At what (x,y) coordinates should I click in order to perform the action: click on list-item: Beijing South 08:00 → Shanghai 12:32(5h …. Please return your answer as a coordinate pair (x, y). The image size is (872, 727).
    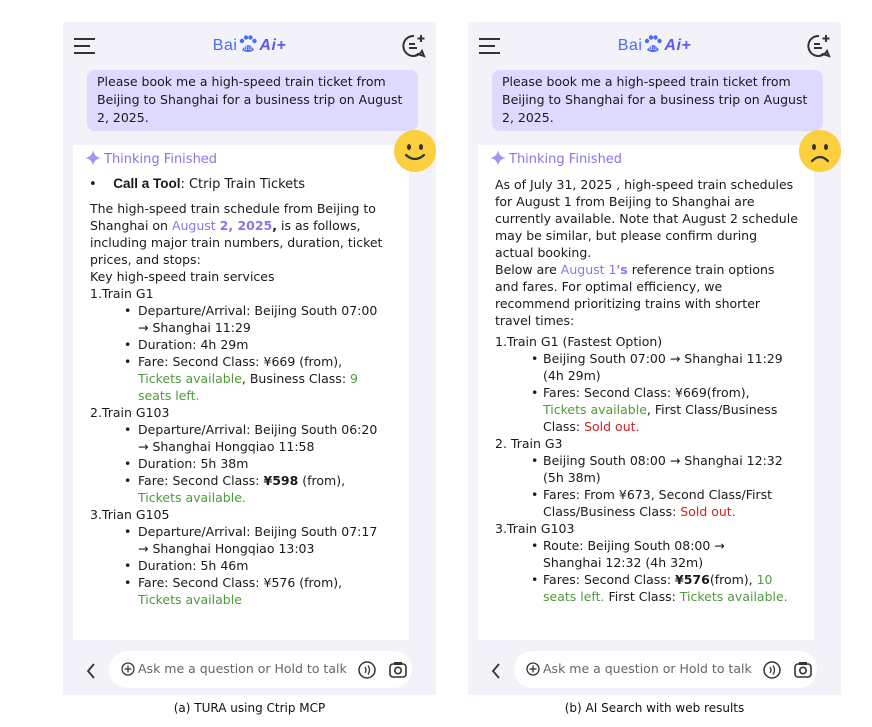
    Looking at the image, I should click on (650, 469).